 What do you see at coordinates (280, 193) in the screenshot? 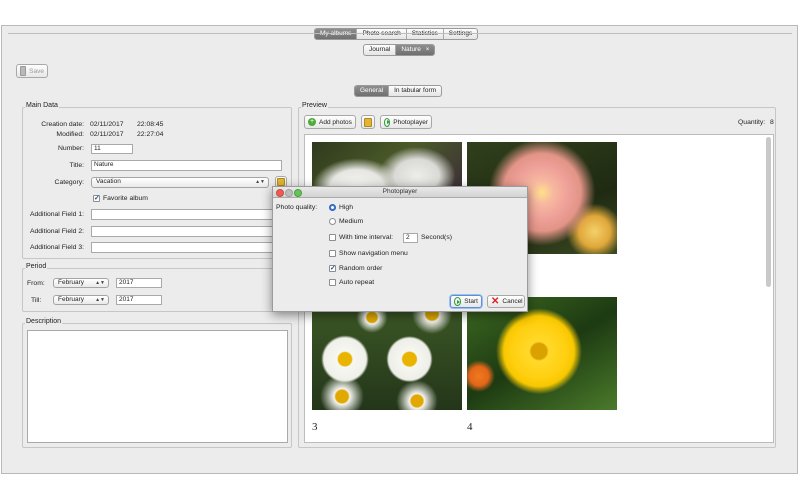
I see `close-window-icon` at bounding box center [280, 193].